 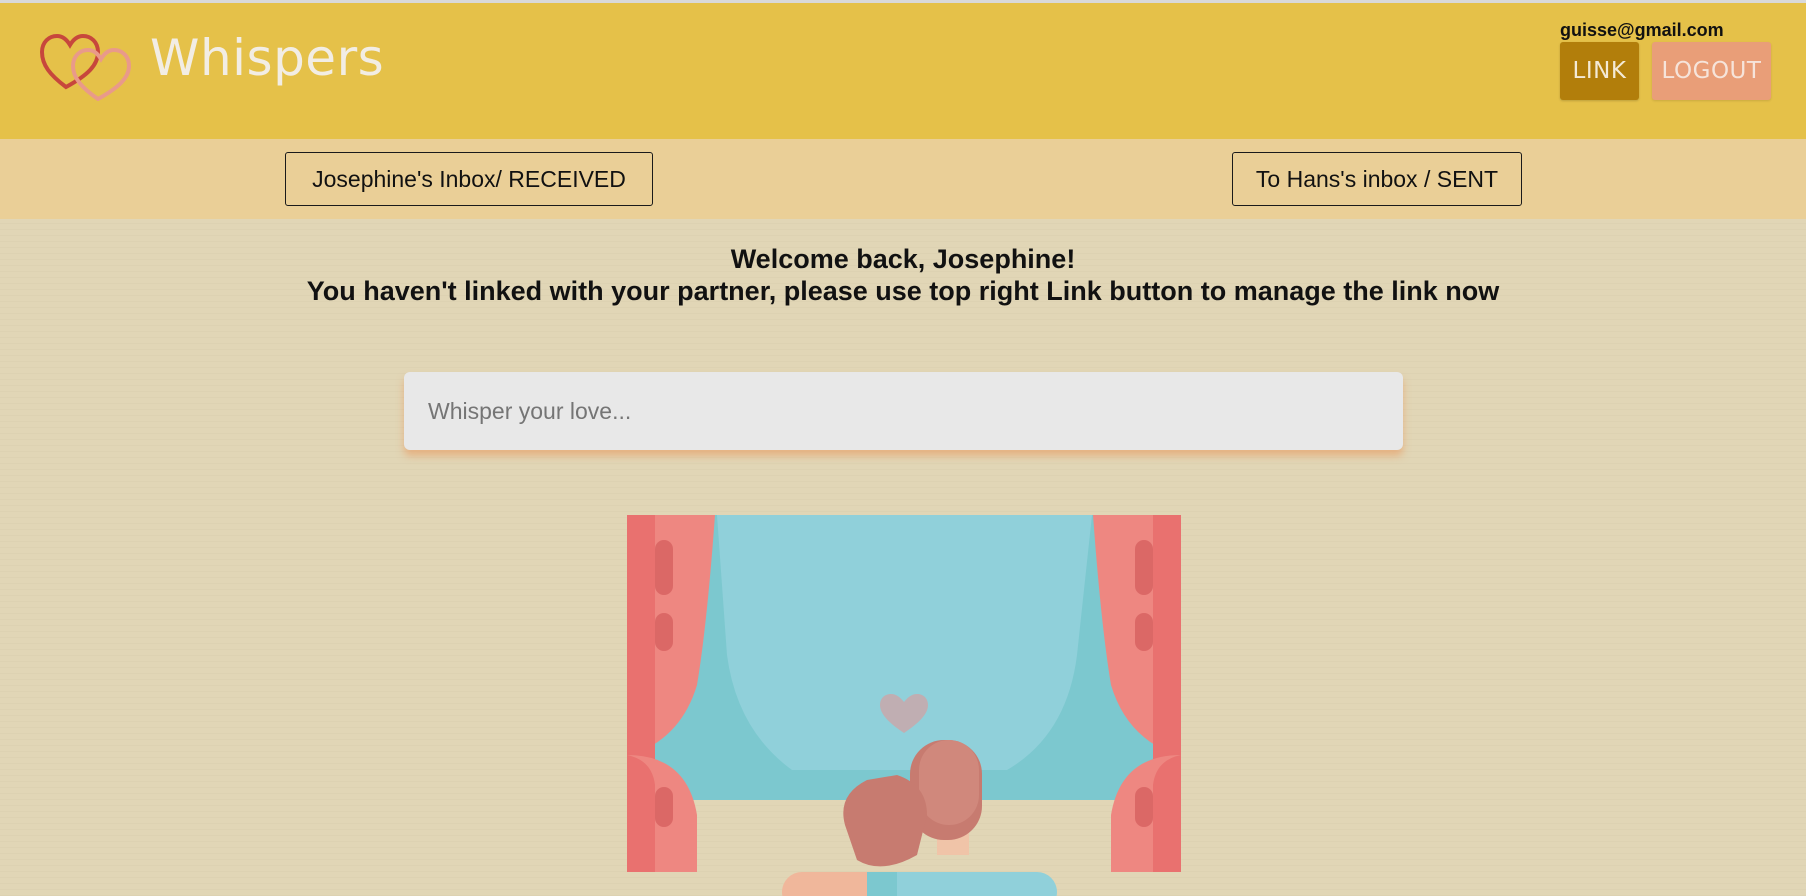 What do you see at coordinates (904, 705) in the screenshot?
I see `couple-window-curtains-illustration` at bounding box center [904, 705].